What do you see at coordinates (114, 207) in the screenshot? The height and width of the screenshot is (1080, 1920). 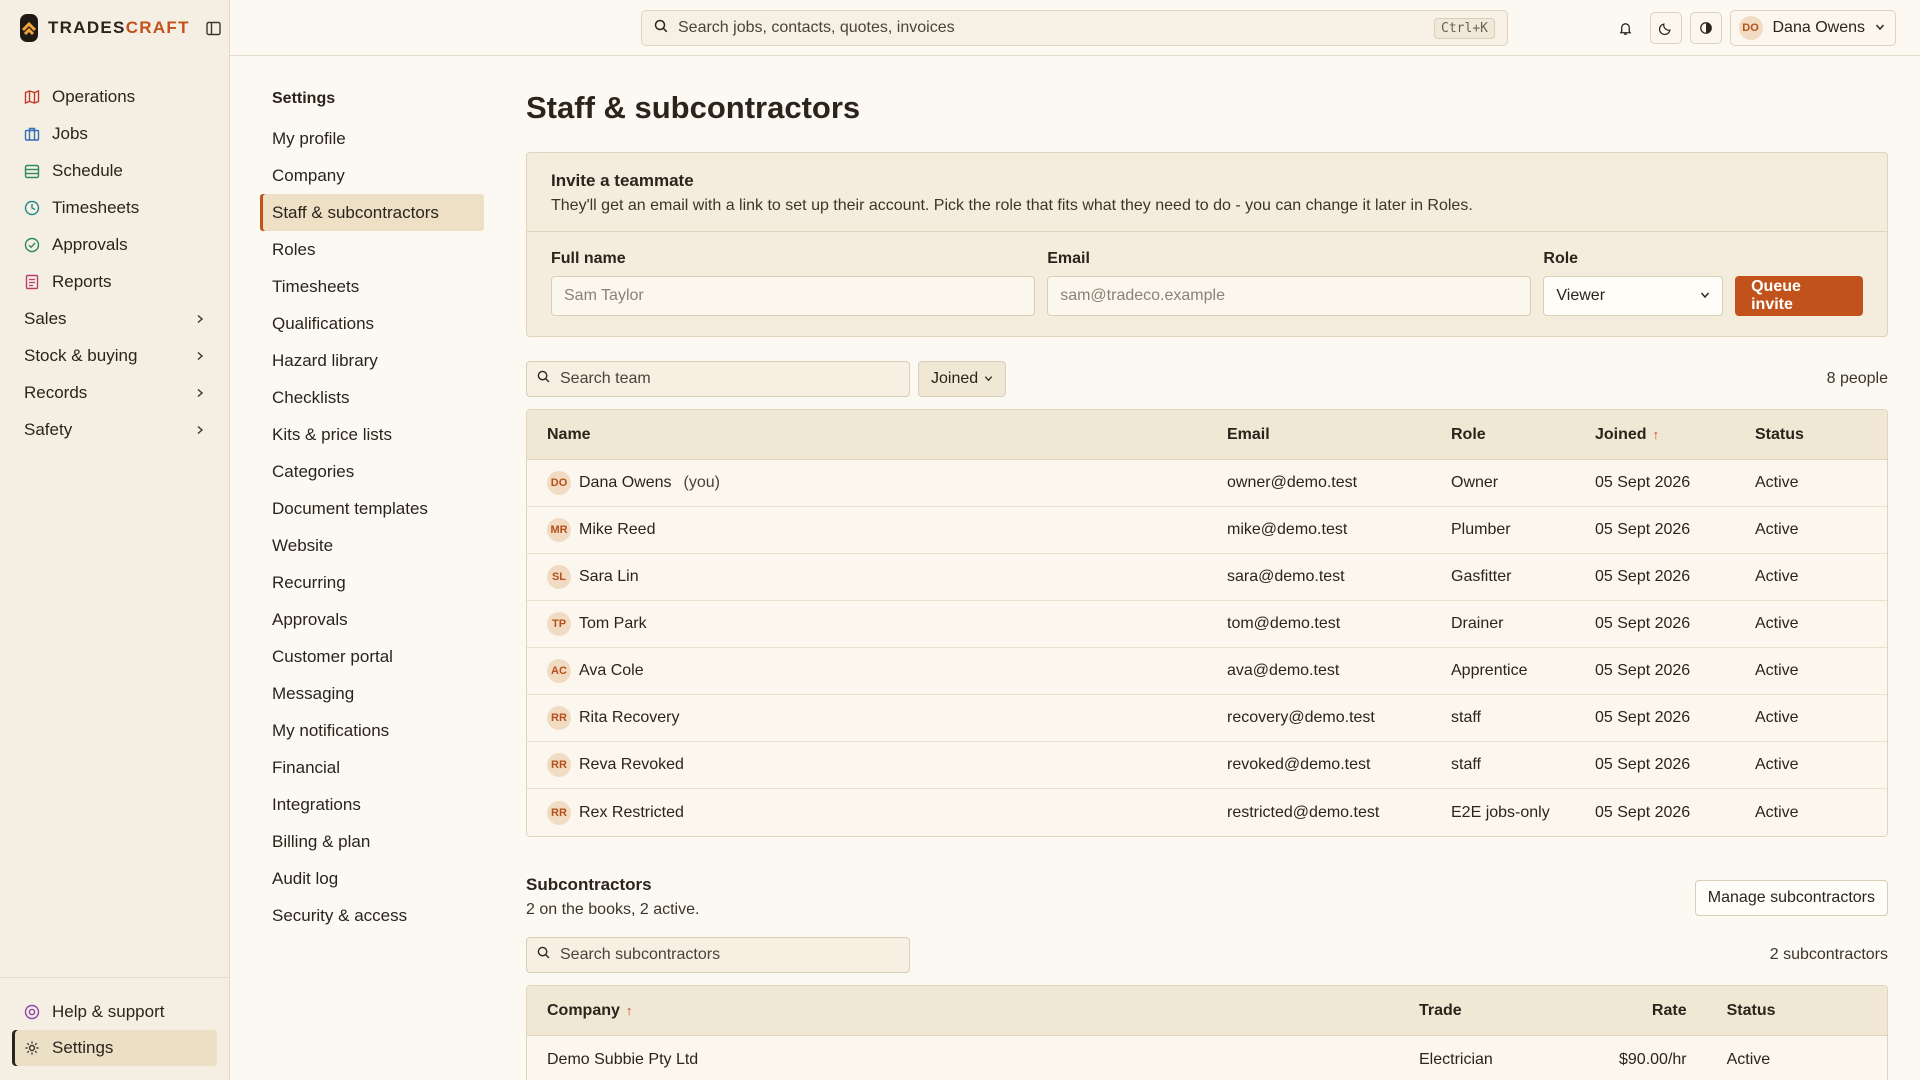 I see `nav-item-timesheets: Timesheets` at bounding box center [114, 207].